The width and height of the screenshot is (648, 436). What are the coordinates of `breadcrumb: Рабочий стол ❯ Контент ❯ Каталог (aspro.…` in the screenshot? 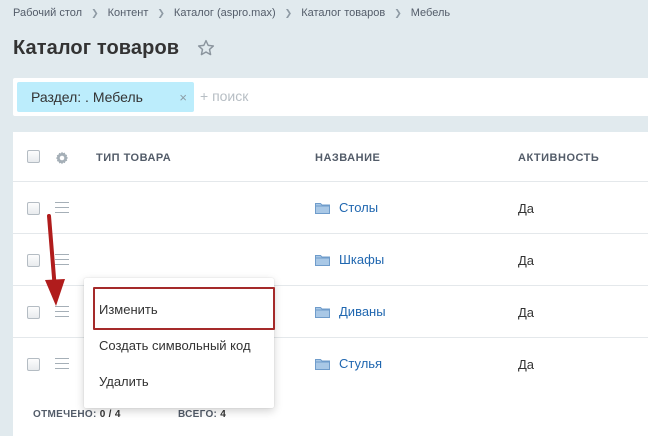 It's located at (231, 13).